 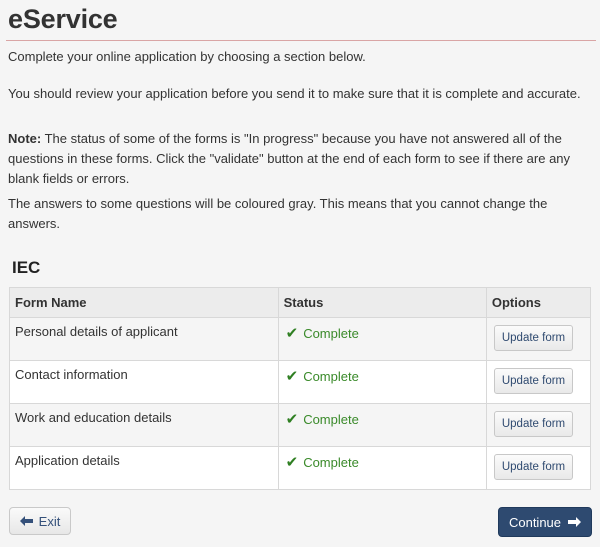 I want to click on form-name-cell: Personal details of applicant, so click(x=144, y=339).